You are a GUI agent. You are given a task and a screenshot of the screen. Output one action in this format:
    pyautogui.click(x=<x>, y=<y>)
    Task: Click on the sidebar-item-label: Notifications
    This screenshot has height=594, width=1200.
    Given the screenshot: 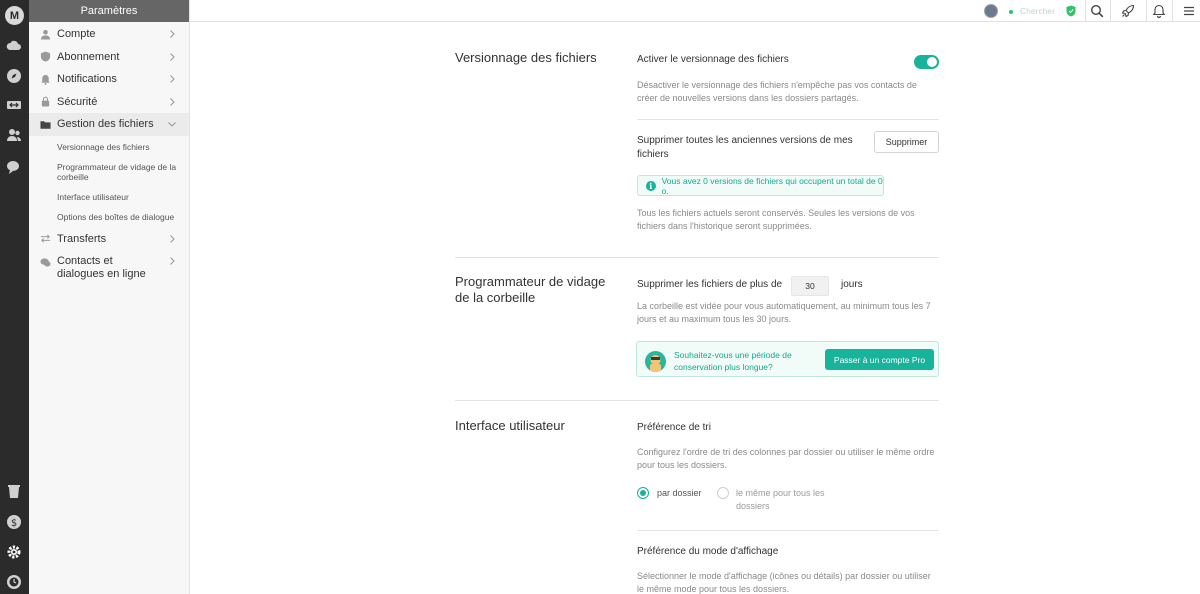 What is the action you would take?
    pyautogui.click(x=87, y=79)
    